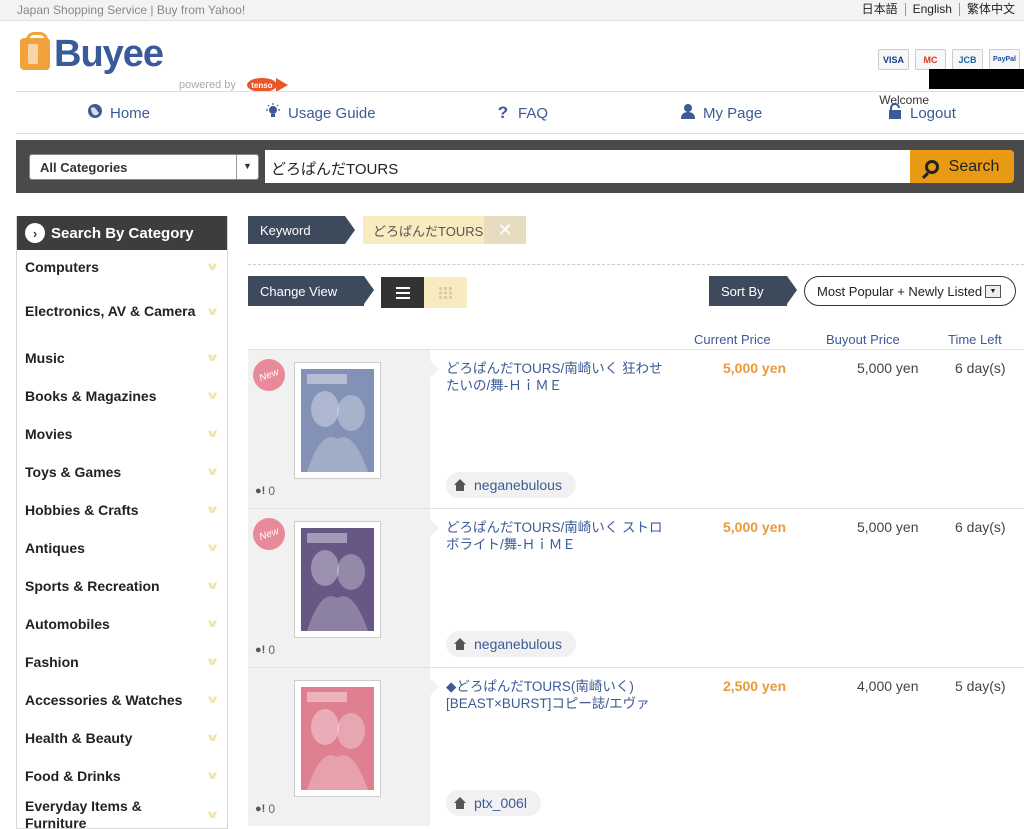 The height and width of the screenshot is (829, 1024). Describe the element at coordinates (980, 686) in the screenshot. I see `time-left: 5 day(s)` at that location.